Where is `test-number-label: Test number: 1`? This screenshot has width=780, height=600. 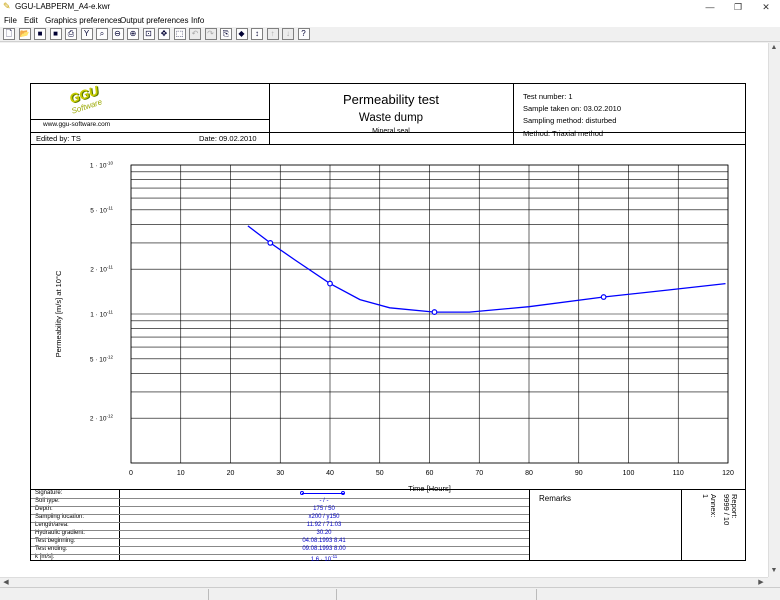
test-number-label: Test number: 1 is located at coordinates (548, 96).